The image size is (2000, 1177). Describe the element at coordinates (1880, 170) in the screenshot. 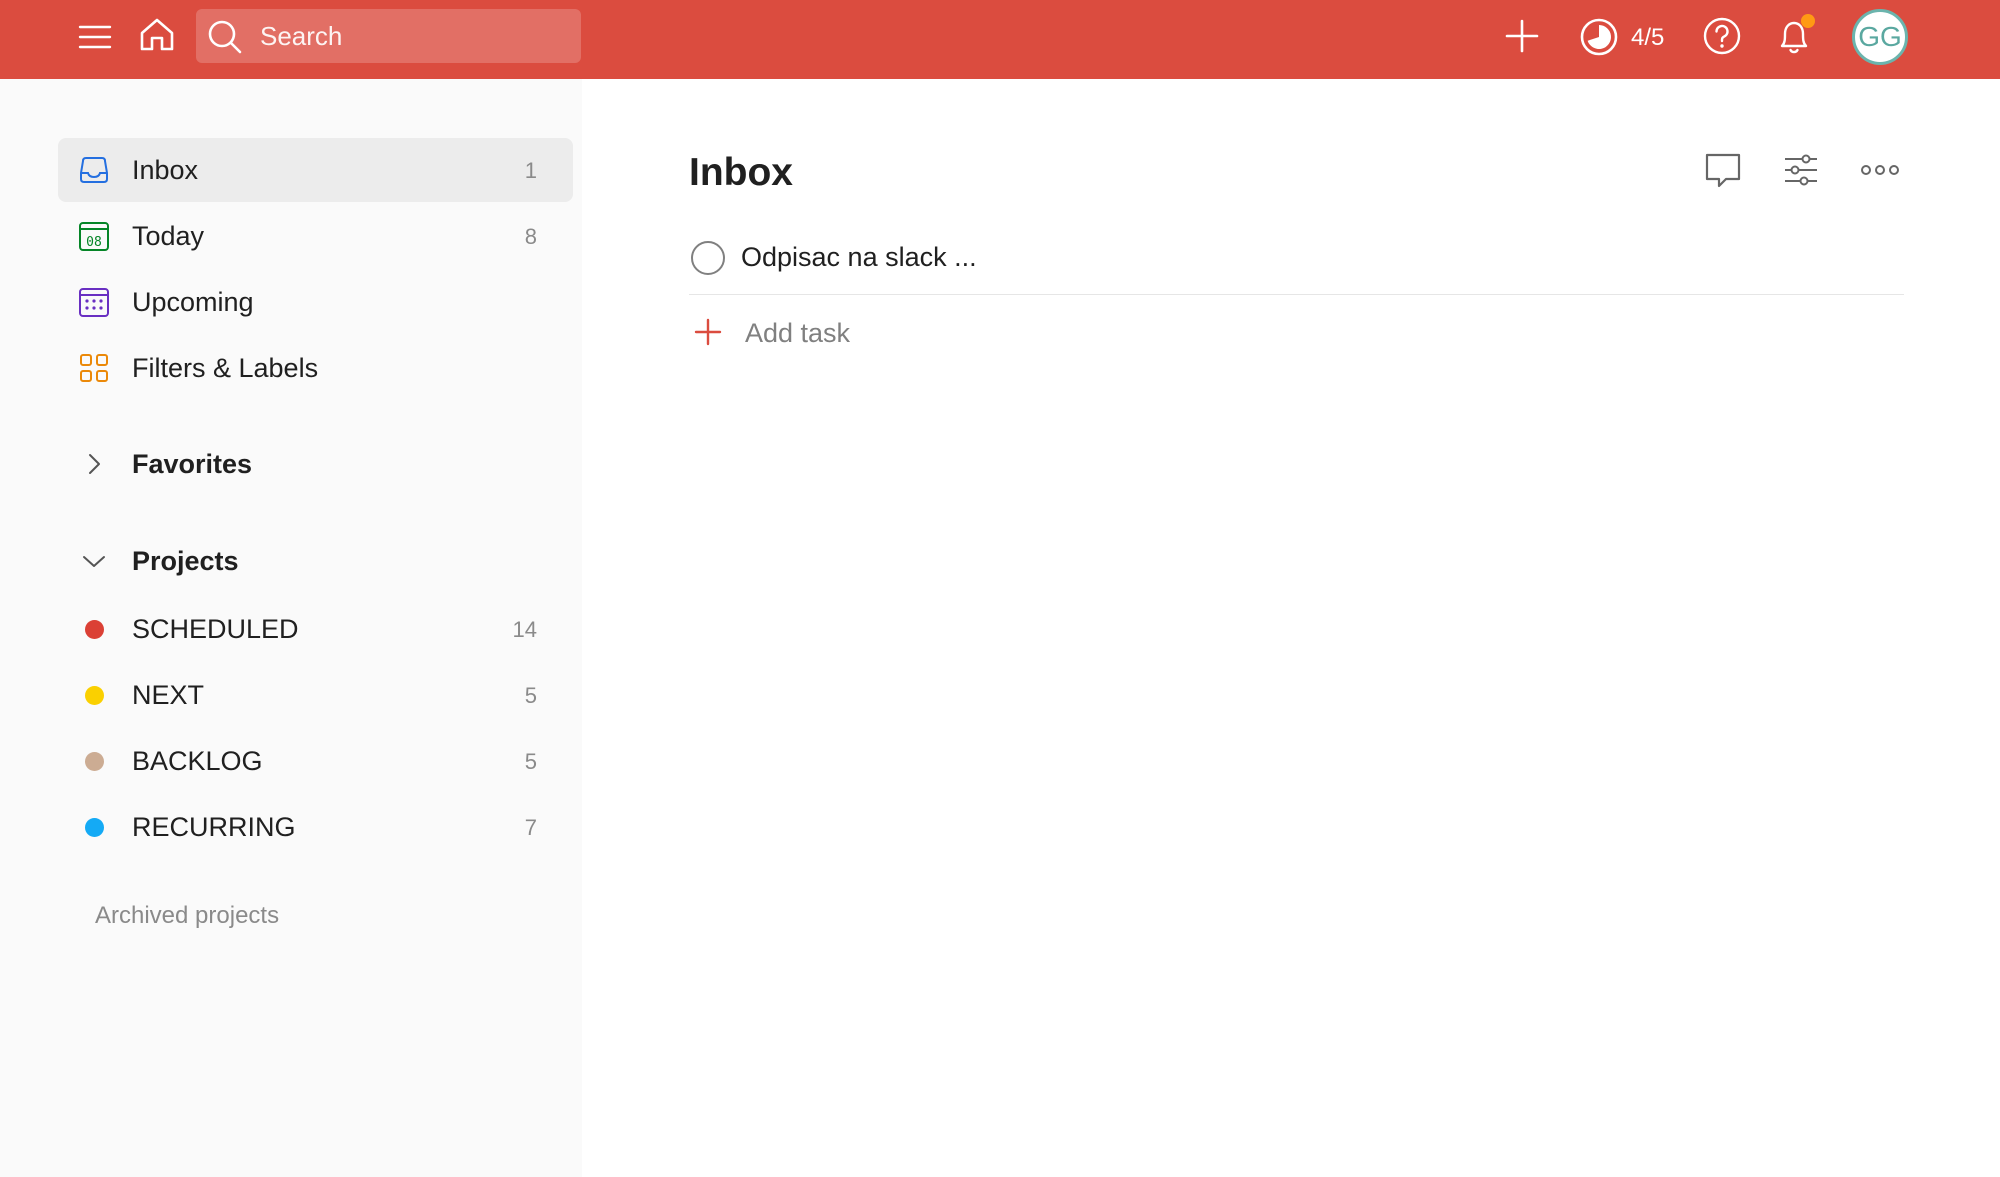

I see `more-options-icon` at that location.